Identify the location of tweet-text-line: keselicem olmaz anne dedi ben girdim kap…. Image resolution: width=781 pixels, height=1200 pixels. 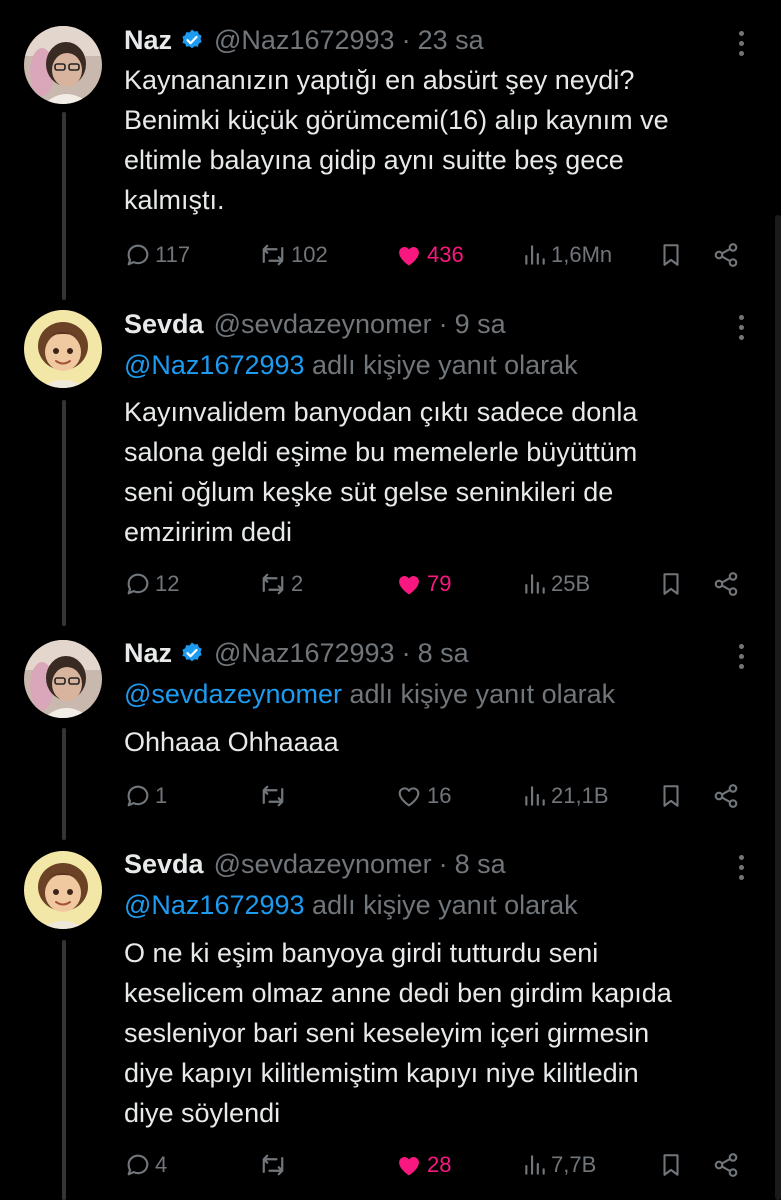
(398, 993).